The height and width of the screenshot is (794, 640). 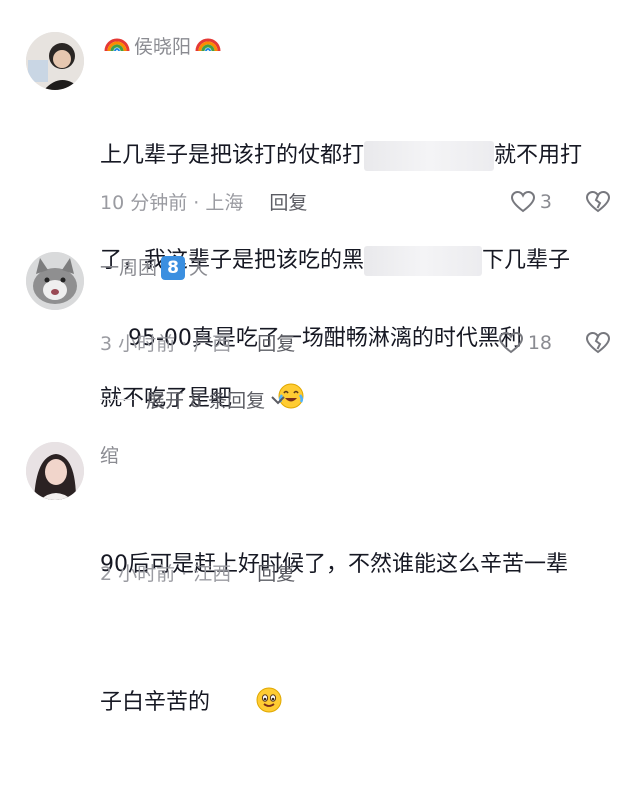 I want to click on comment-meta: 10 分钟前 · 上海 回复, so click(x=203, y=203).